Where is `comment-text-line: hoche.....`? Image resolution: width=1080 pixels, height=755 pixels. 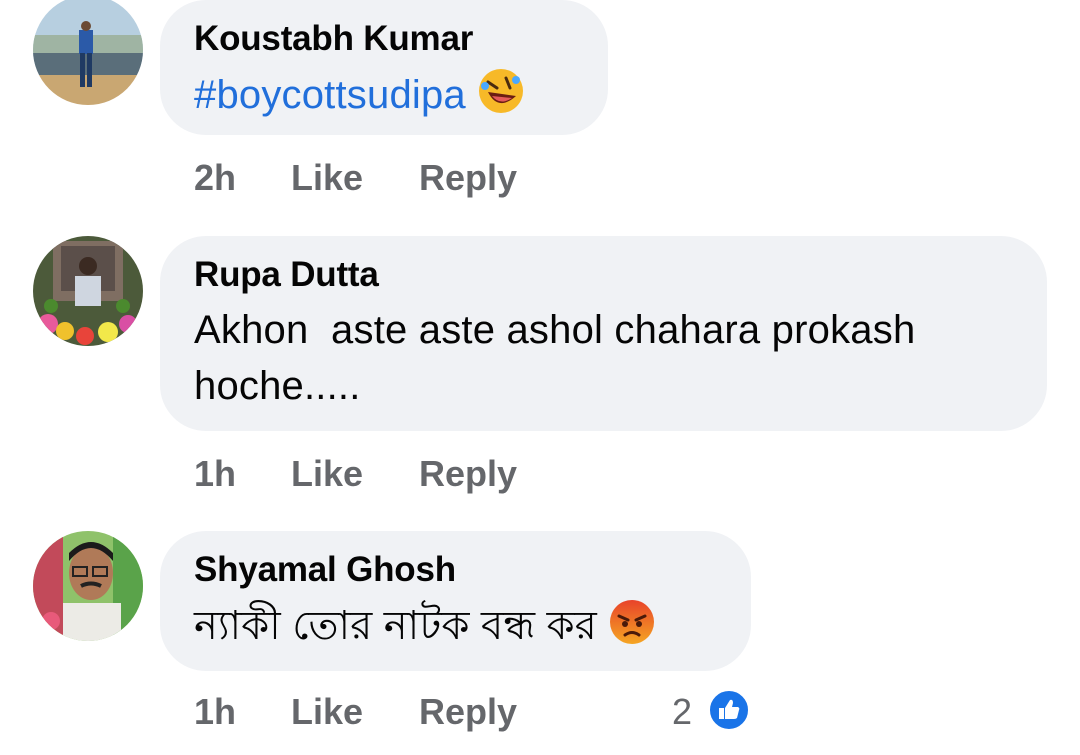 comment-text-line: hoche..... is located at coordinates (277, 386).